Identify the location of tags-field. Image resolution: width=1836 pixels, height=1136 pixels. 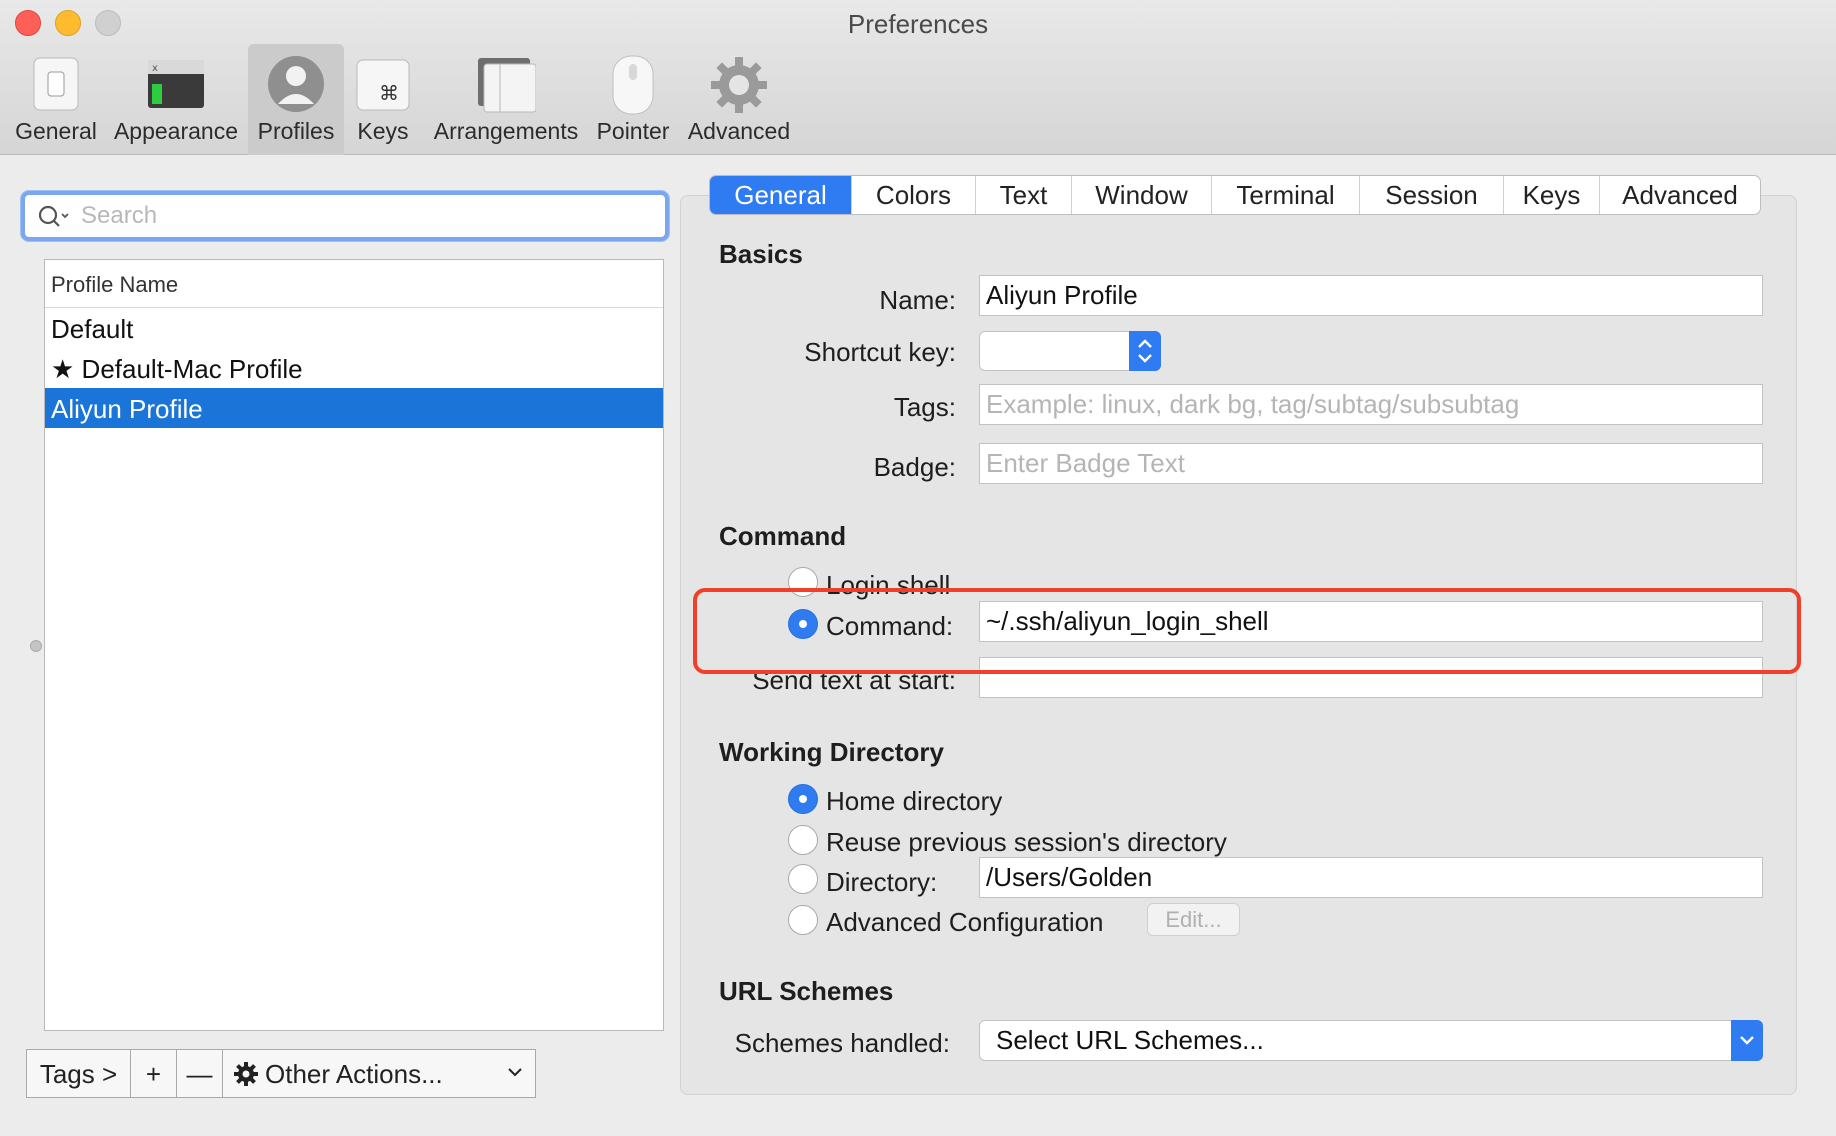
(1371, 404).